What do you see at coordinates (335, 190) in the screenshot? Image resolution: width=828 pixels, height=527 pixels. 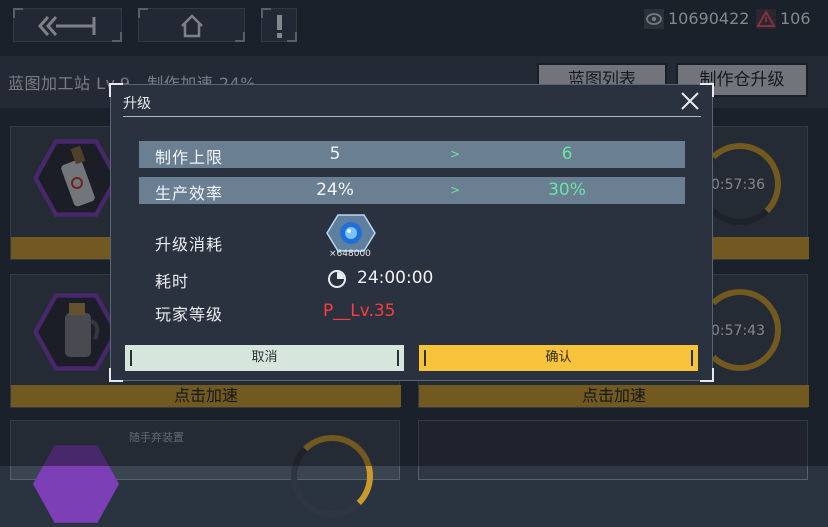 I see `stat-current: 24%` at bounding box center [335, 190].